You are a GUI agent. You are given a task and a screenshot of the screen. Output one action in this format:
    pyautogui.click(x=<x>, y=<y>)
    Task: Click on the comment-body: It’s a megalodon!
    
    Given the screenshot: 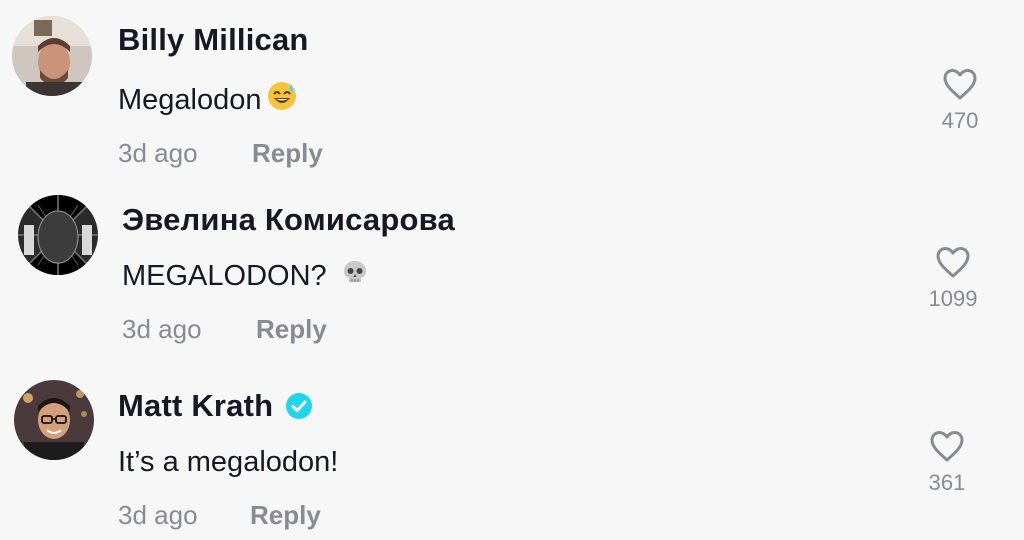 What is the action you would take?
    pyautogui.click(x=228, y=462)
    